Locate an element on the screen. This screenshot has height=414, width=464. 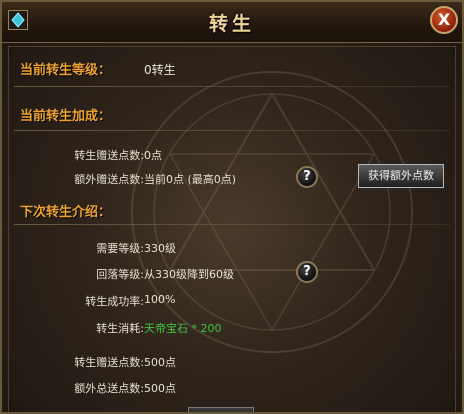
extra-points-label: 额外赠送点数: is located at coordinates (109, 179).